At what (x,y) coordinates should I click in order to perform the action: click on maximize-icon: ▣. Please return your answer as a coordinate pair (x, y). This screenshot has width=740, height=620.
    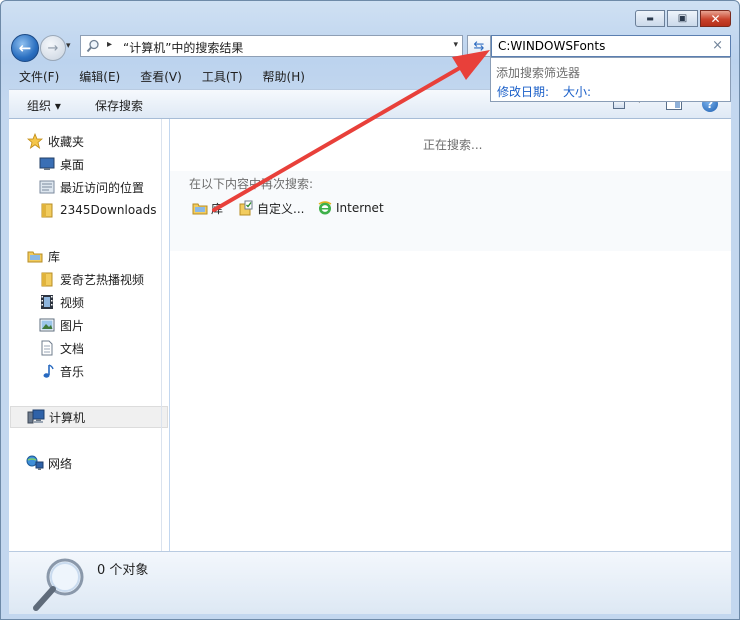
    Looking at the image, I should click on (682, 18).